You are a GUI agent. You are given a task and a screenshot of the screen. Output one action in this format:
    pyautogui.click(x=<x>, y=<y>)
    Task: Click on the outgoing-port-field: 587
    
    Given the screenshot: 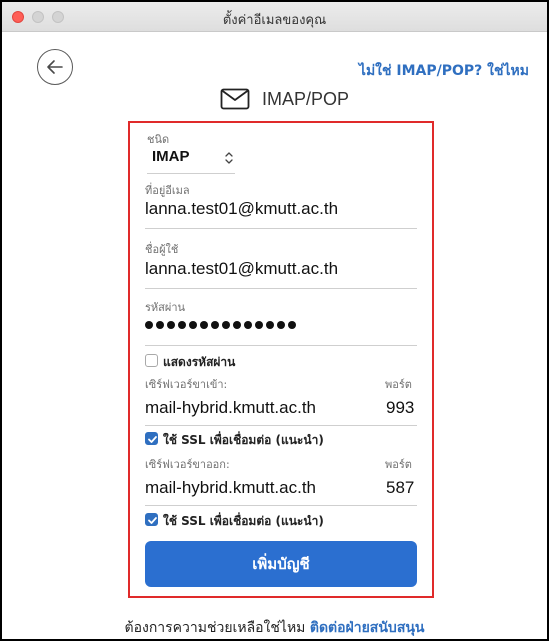 What is the action you would take?
    pyautogui.click(x=400, y=488)
    